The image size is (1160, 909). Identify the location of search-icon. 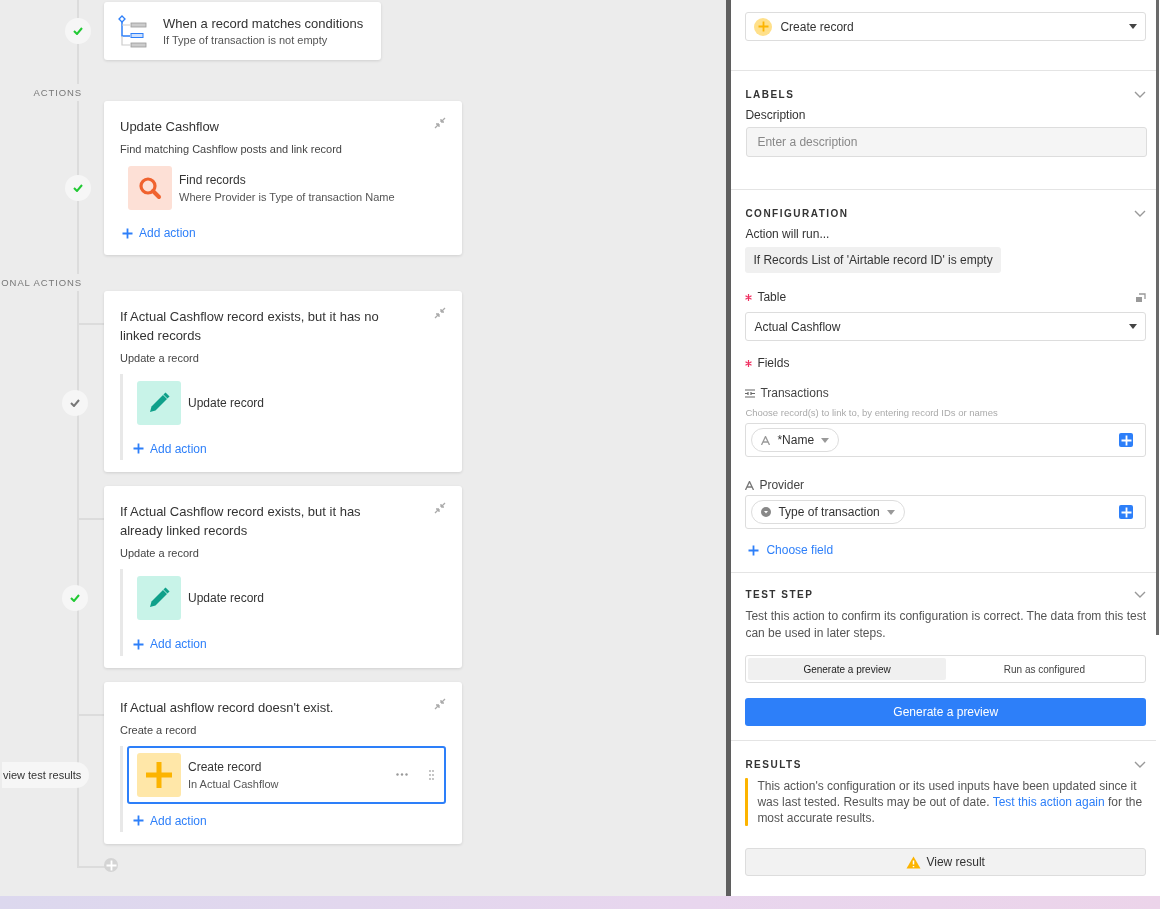
(150, 188).